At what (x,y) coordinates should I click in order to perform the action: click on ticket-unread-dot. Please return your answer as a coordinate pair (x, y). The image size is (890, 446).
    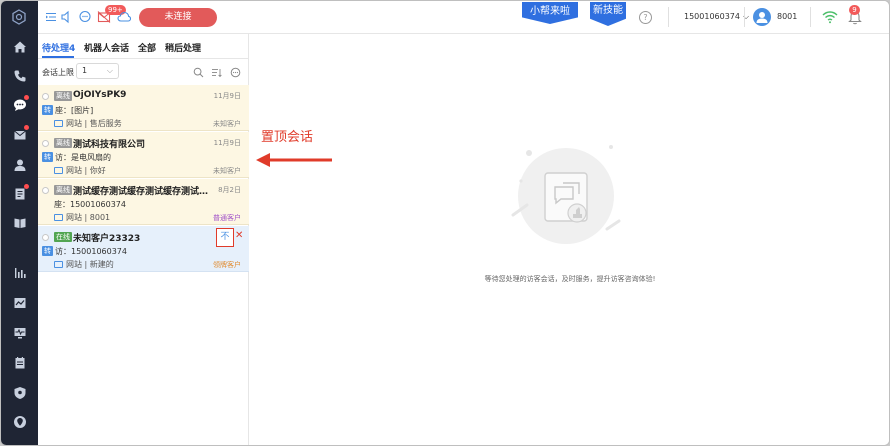
    Looking at the image, I should click on (26, 186).